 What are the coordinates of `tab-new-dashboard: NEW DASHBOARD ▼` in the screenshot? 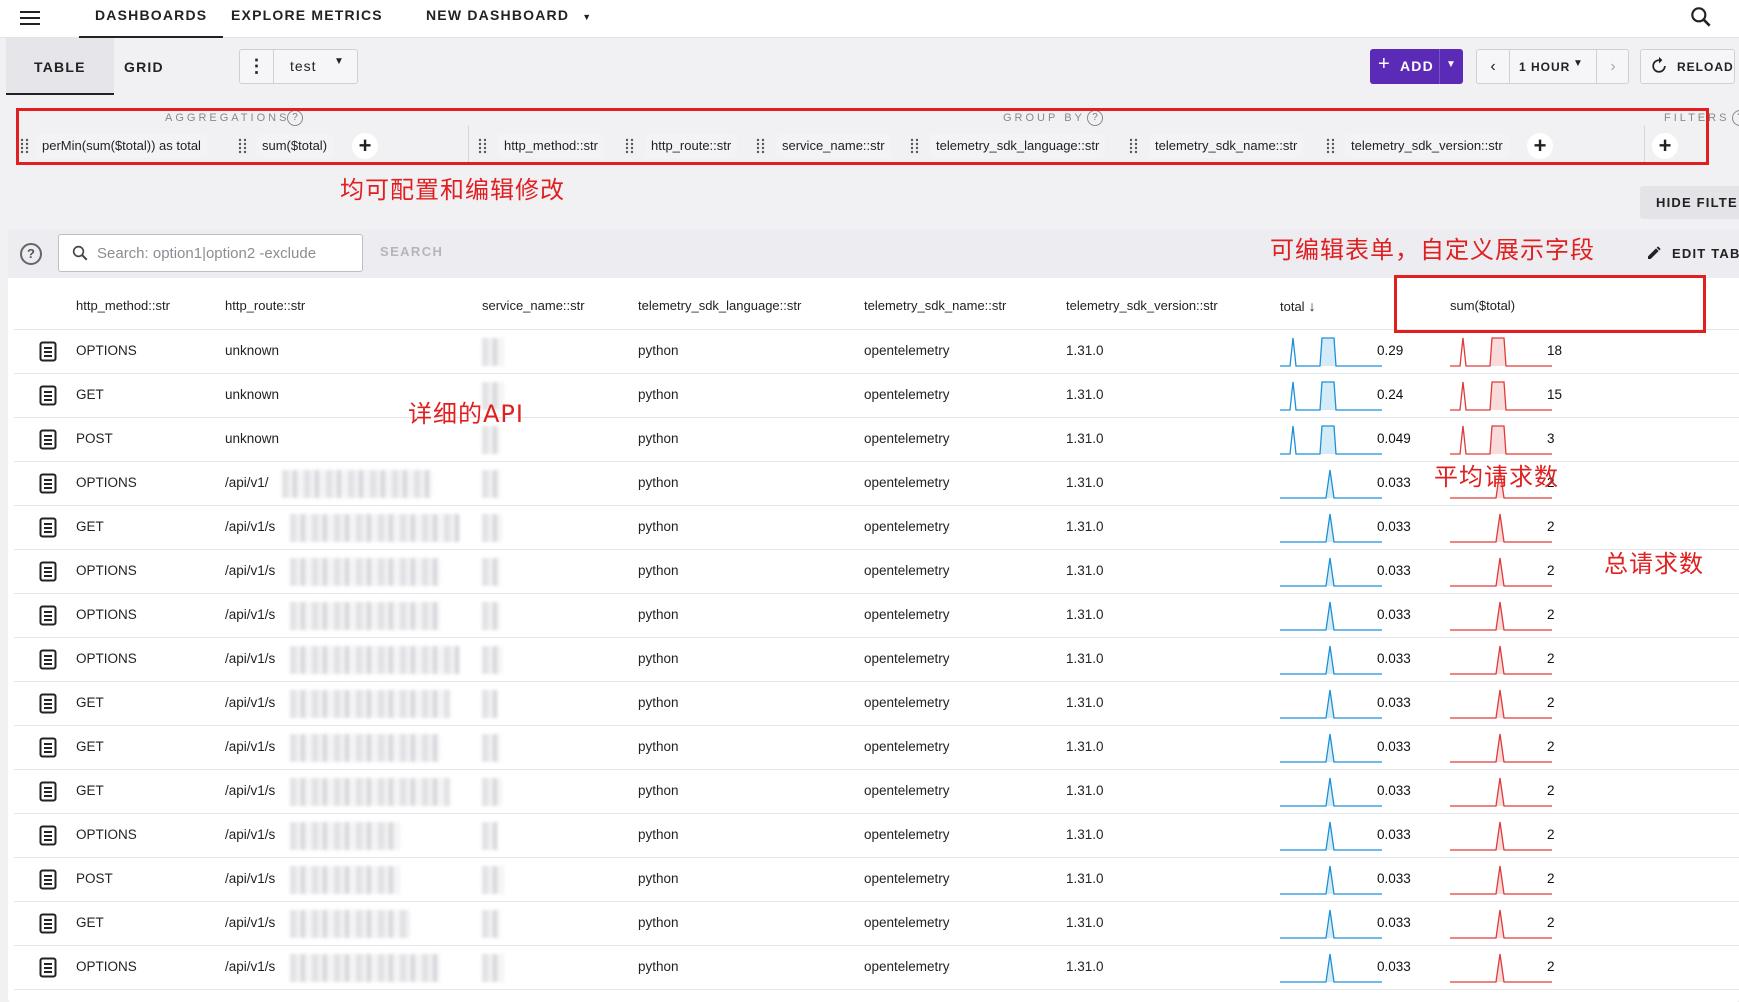 It's located at (509, 19).